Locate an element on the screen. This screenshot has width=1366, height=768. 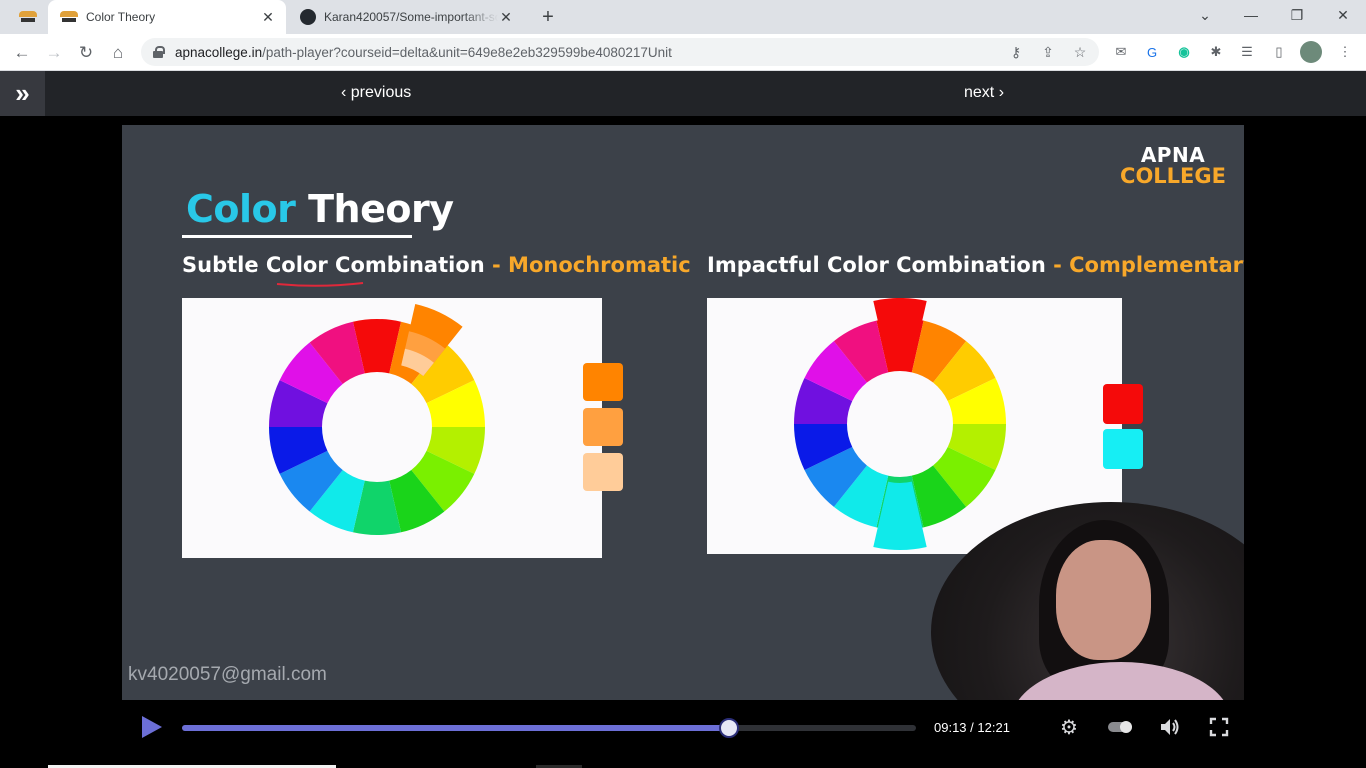
previous-link: ‹ previous is located at coordinates (376, 93).